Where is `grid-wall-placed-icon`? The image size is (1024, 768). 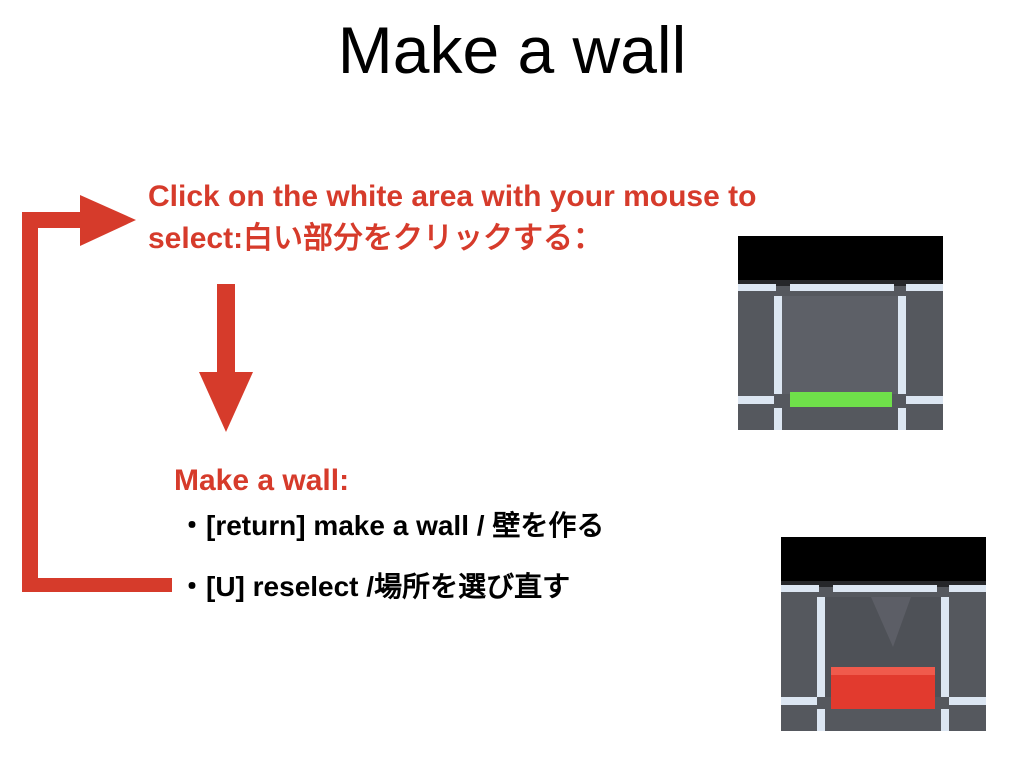
grid-wall-placed-icon is located at coordinates (883, 634).